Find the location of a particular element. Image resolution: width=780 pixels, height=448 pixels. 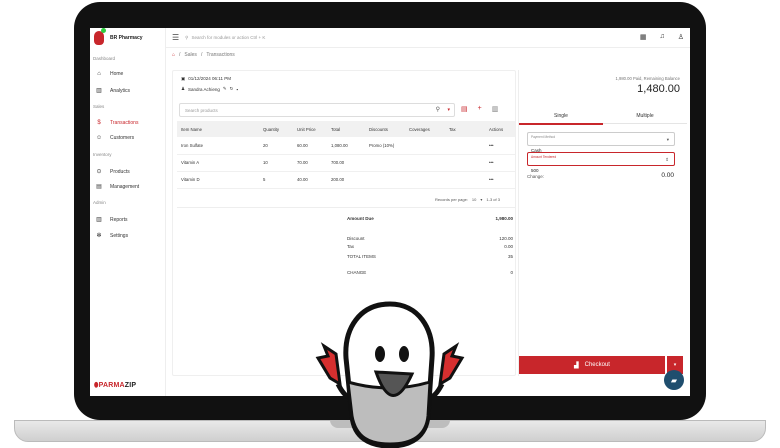

col-unit-price: Unit Price is located at coordinates (310, 129).